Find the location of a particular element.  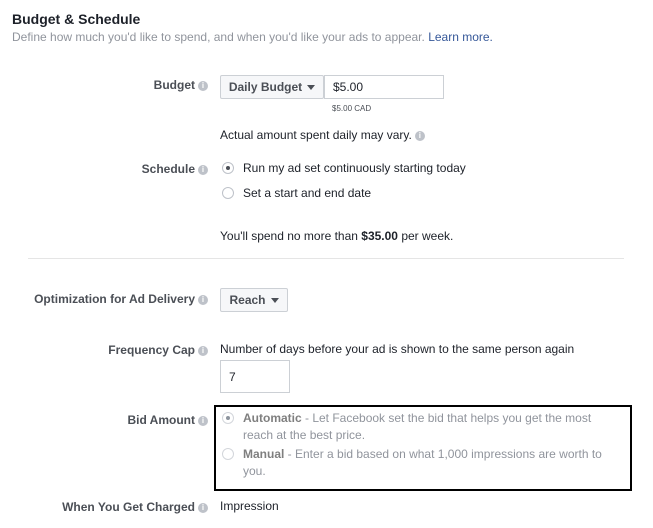

spend-amount: $35.00 is located at coordinates (379, 236).